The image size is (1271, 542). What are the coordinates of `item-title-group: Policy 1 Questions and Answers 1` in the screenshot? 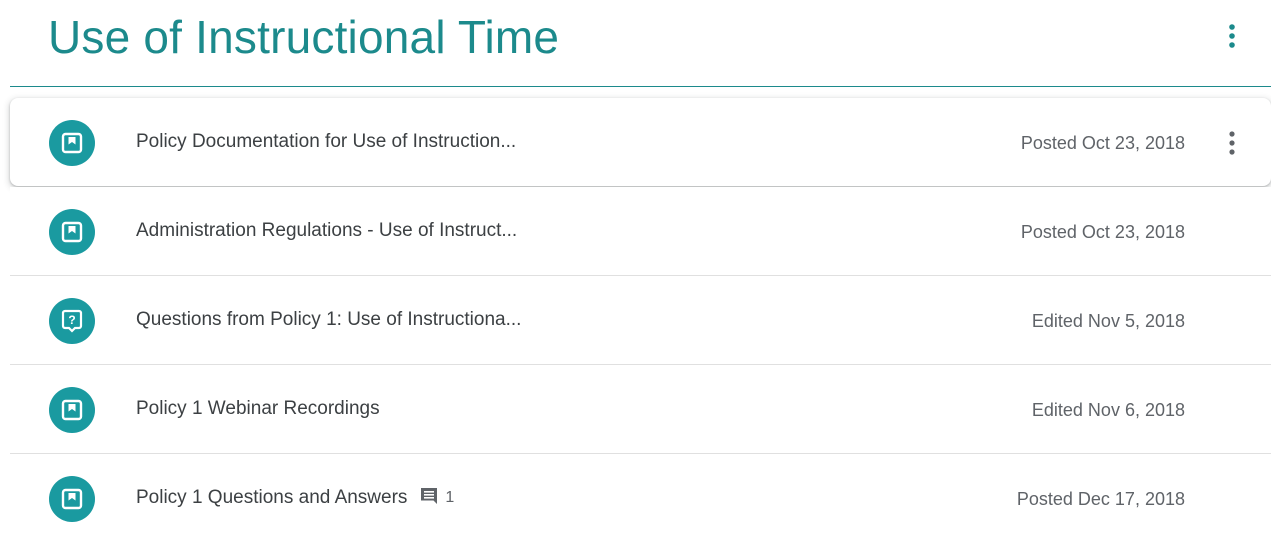 It's located at (295, 498).